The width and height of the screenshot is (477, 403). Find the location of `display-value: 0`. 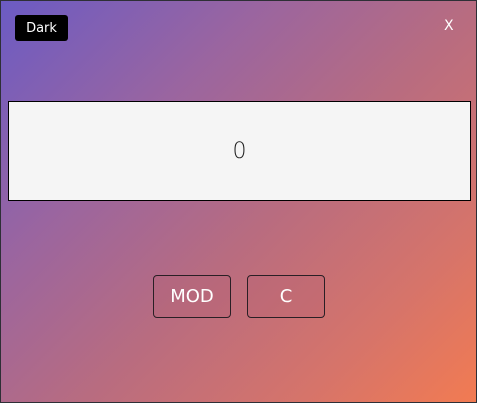

display-value: 0 is located at coordinates (239, 151).